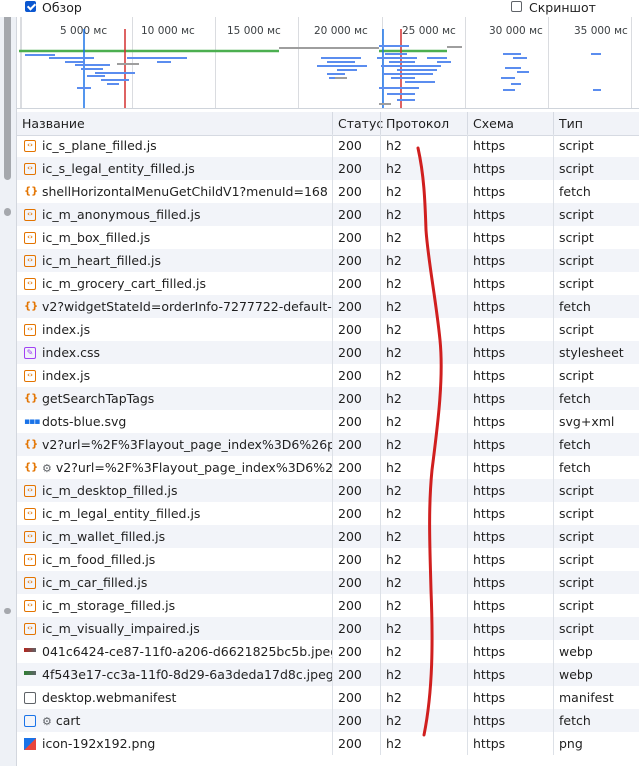 This screenshot has width=639, height=766. Describe the element at coordinates (328, 260) in the screenshot. I see `table-row: ‹› ic_m_heart_filled.js 200 h2 https script` at that location.